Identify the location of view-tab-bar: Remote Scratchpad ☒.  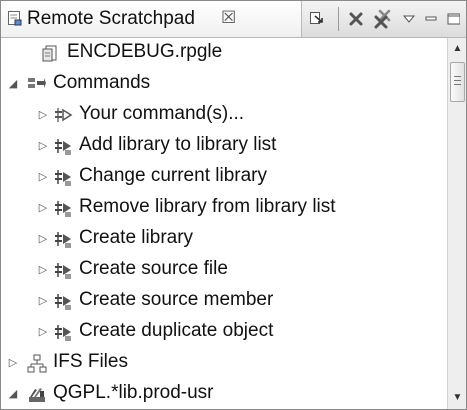
(233, 19).